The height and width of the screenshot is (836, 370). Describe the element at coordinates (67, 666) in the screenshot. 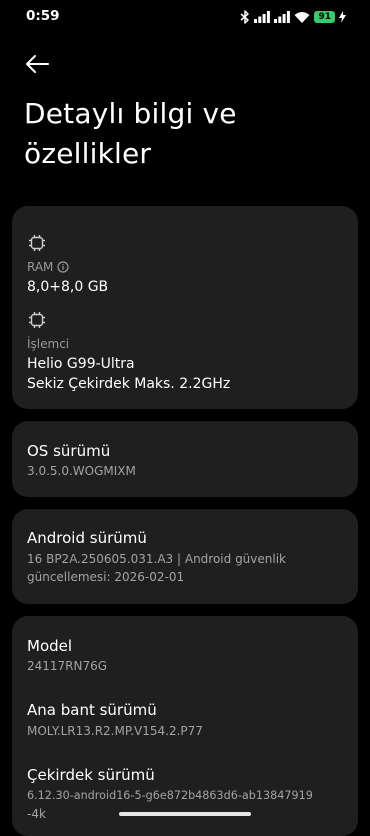

I see `model-value: 24117RN76G` at that location.